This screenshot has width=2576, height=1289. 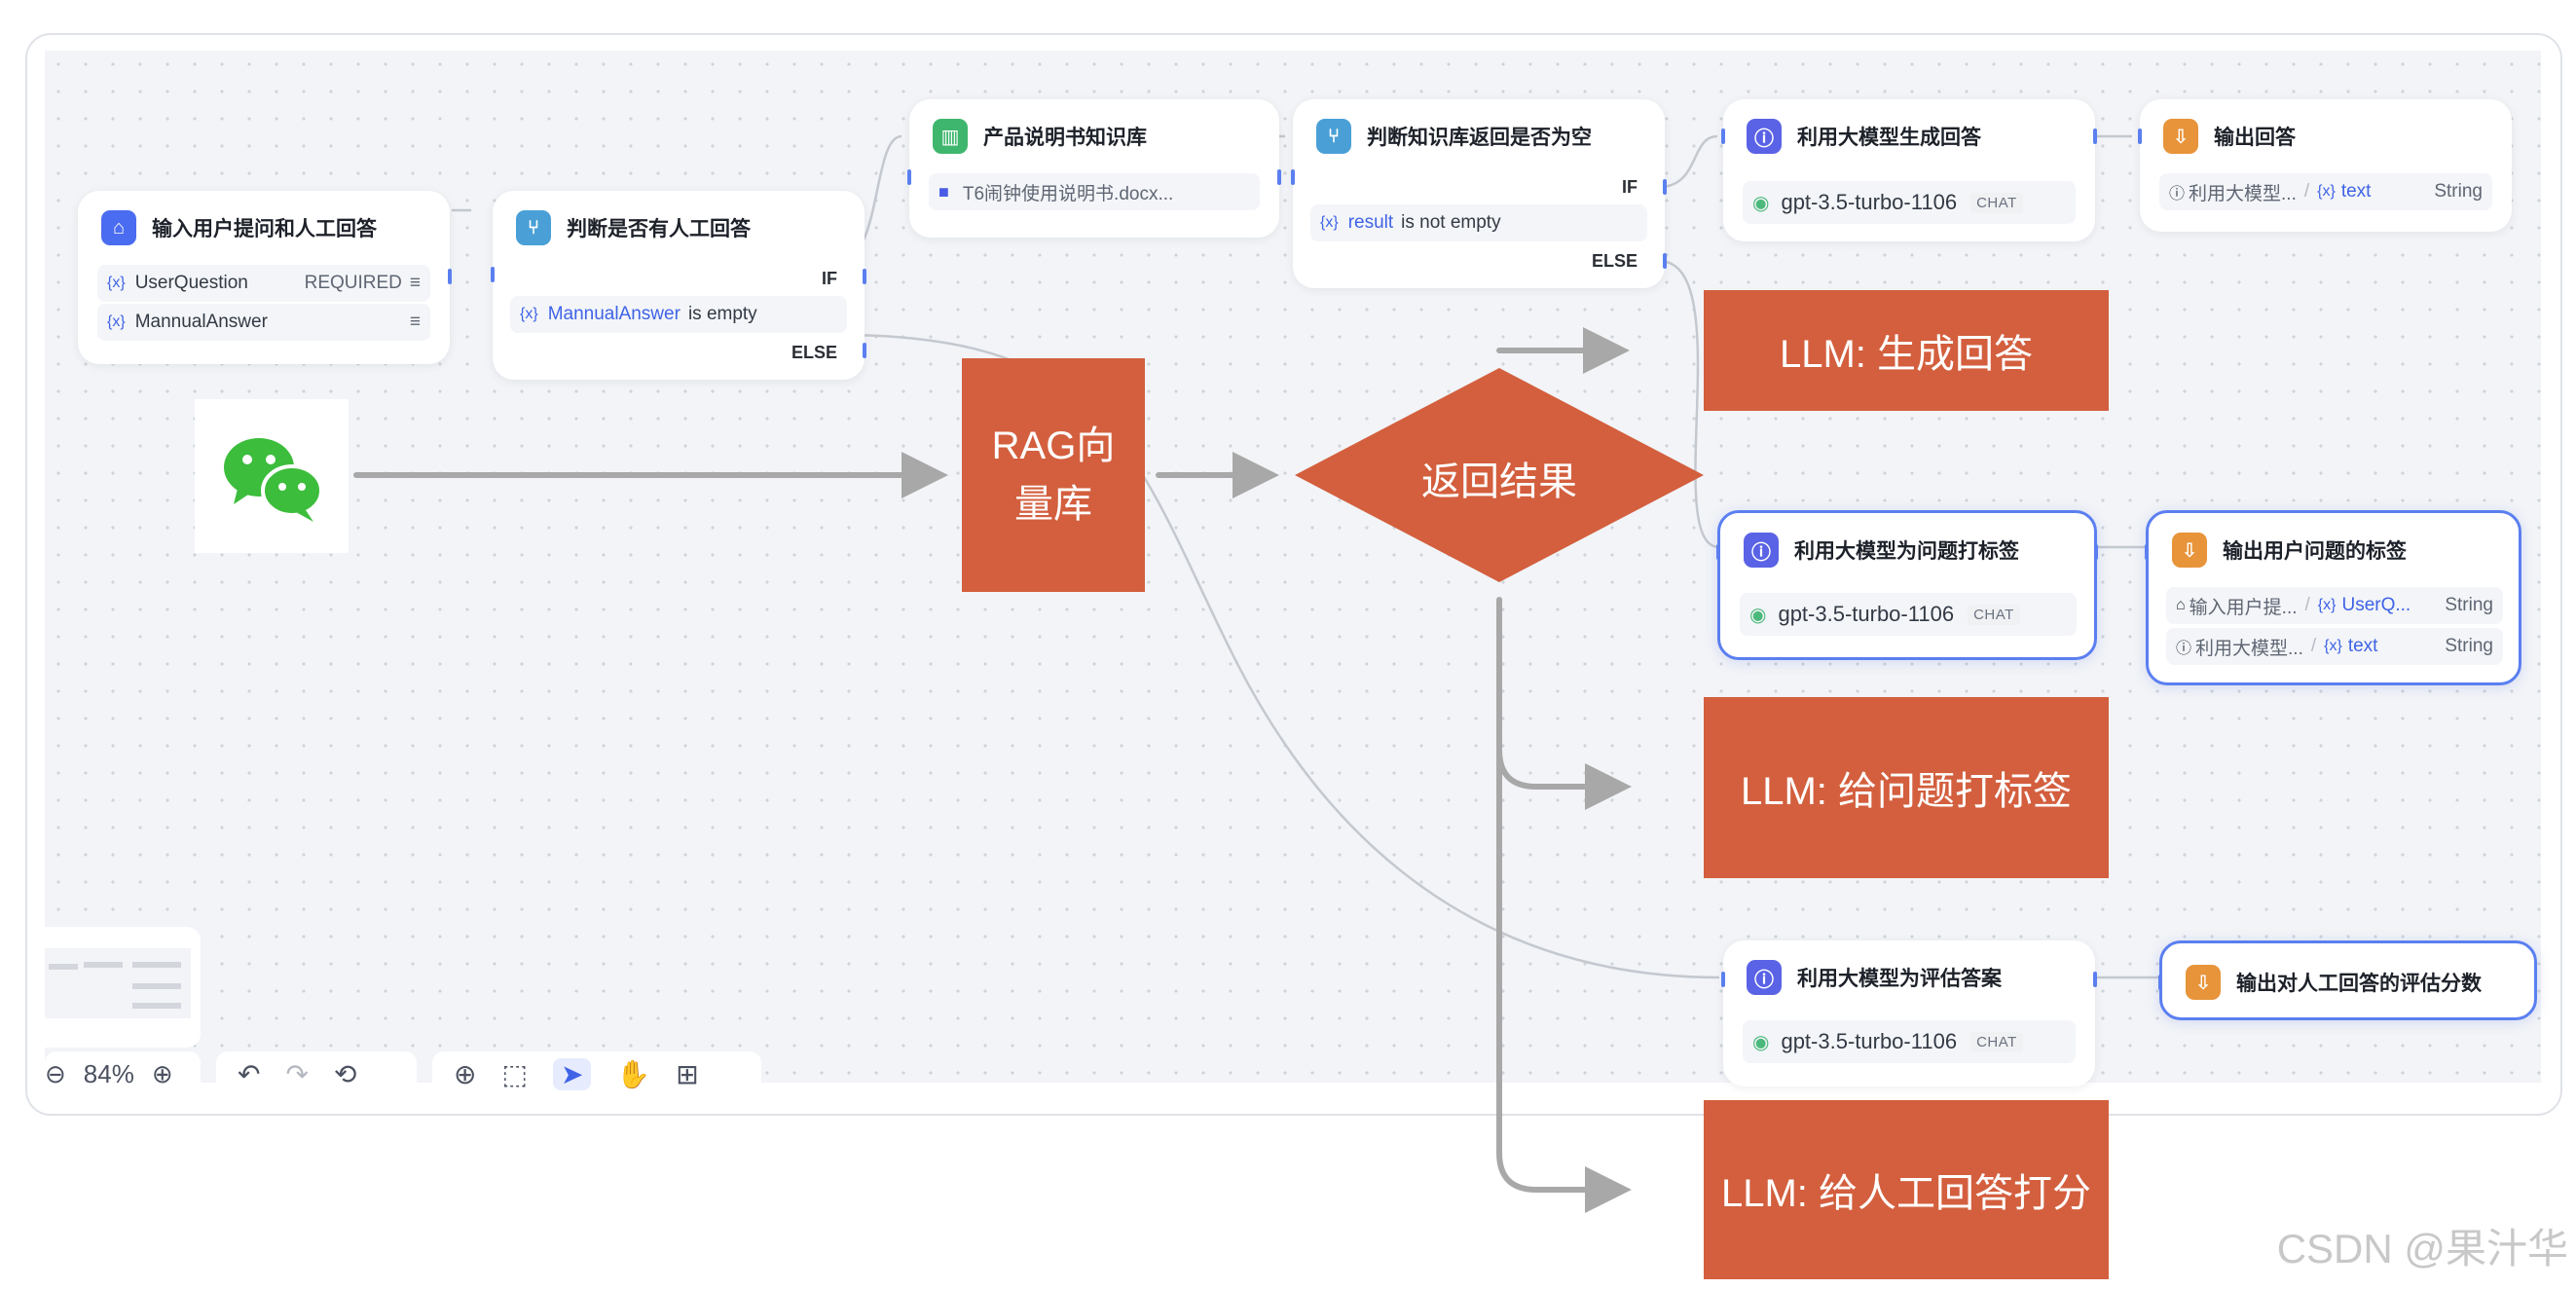 What do you see at coordinates (2422, 1249) in the screenshot?
I see `watermark: CSDN @果汁华` at bounding box center [2422, 1249].